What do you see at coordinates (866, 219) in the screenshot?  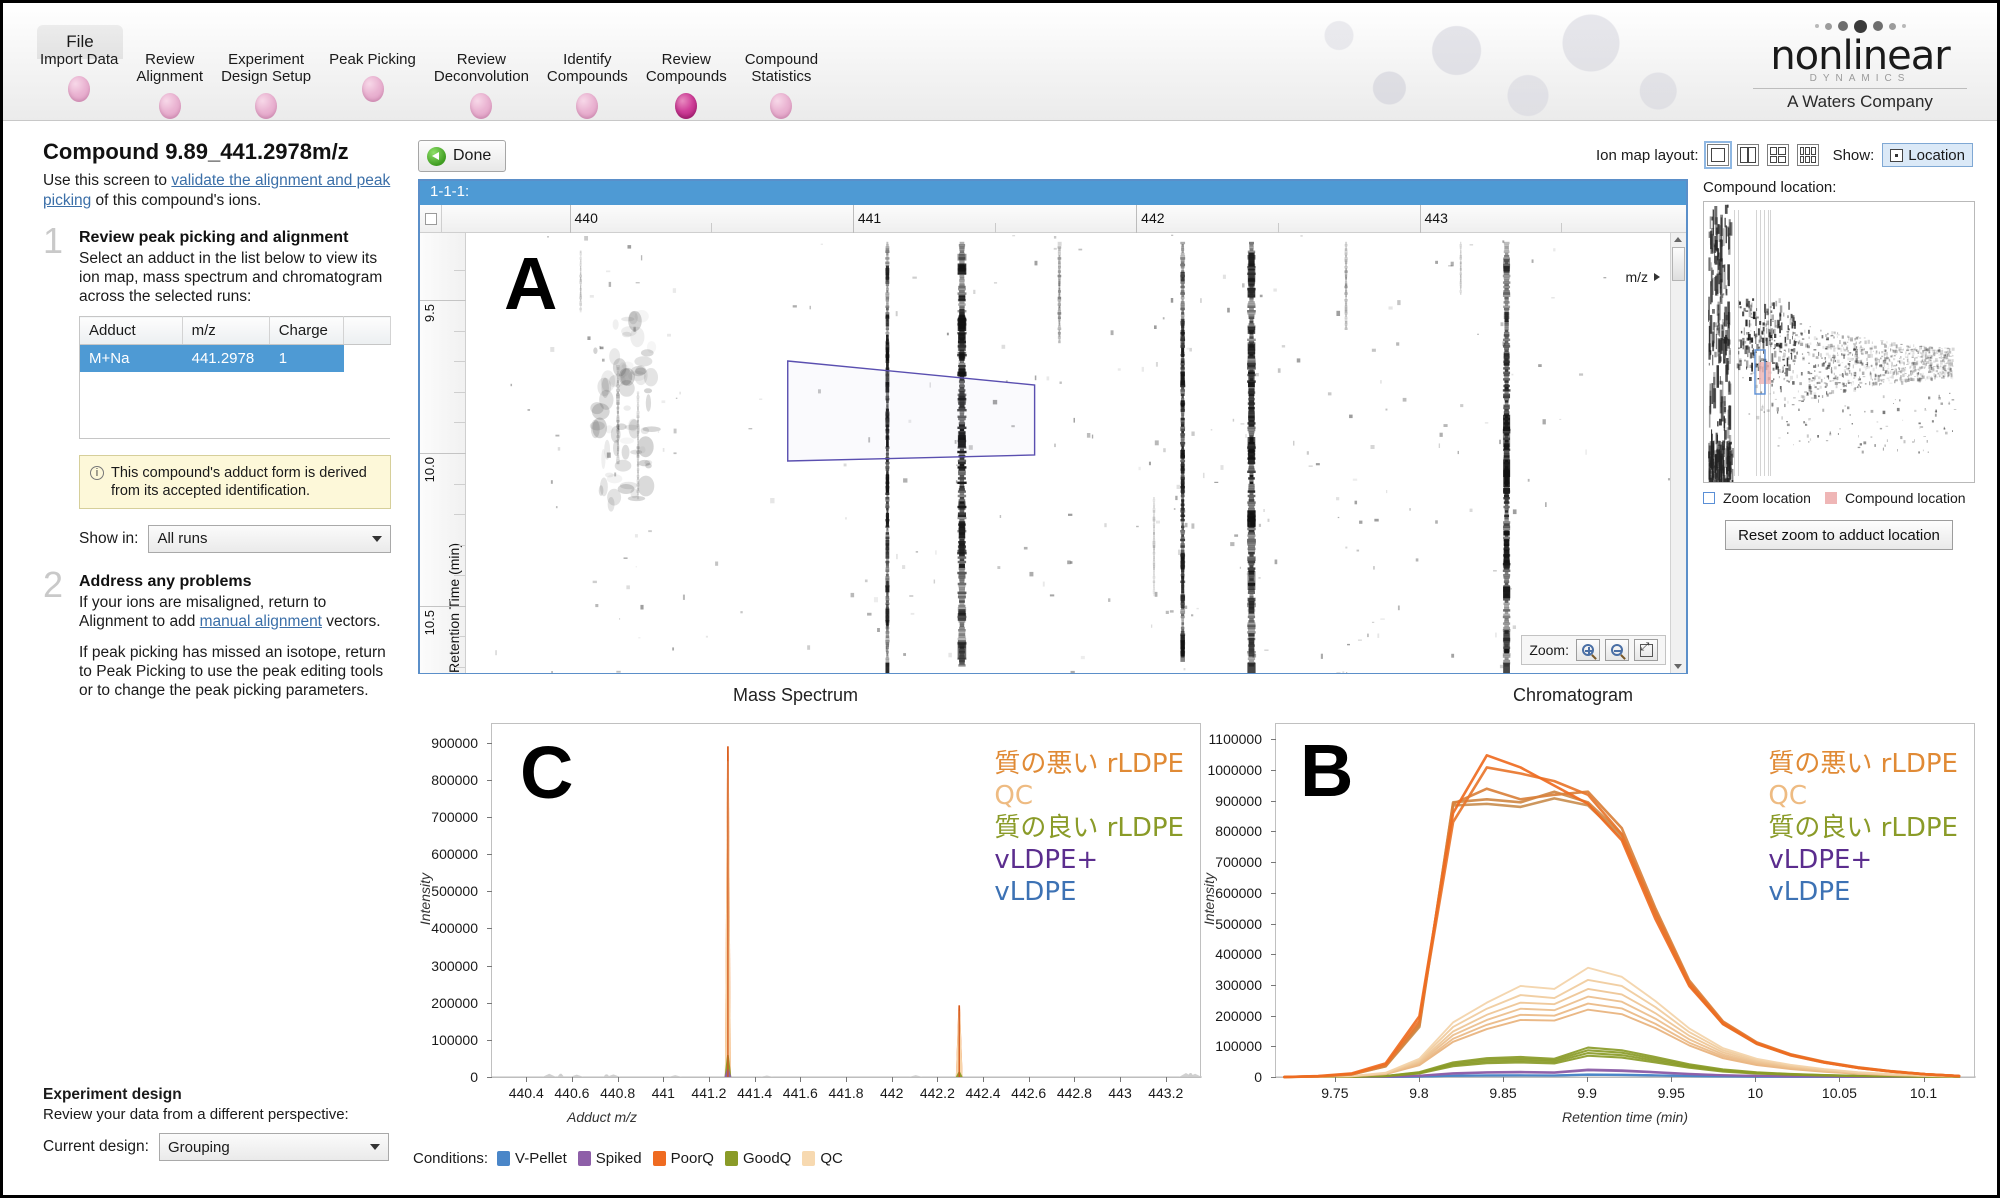 I see `ion-map-x-tick: 441` at bounding box center [866, 219].